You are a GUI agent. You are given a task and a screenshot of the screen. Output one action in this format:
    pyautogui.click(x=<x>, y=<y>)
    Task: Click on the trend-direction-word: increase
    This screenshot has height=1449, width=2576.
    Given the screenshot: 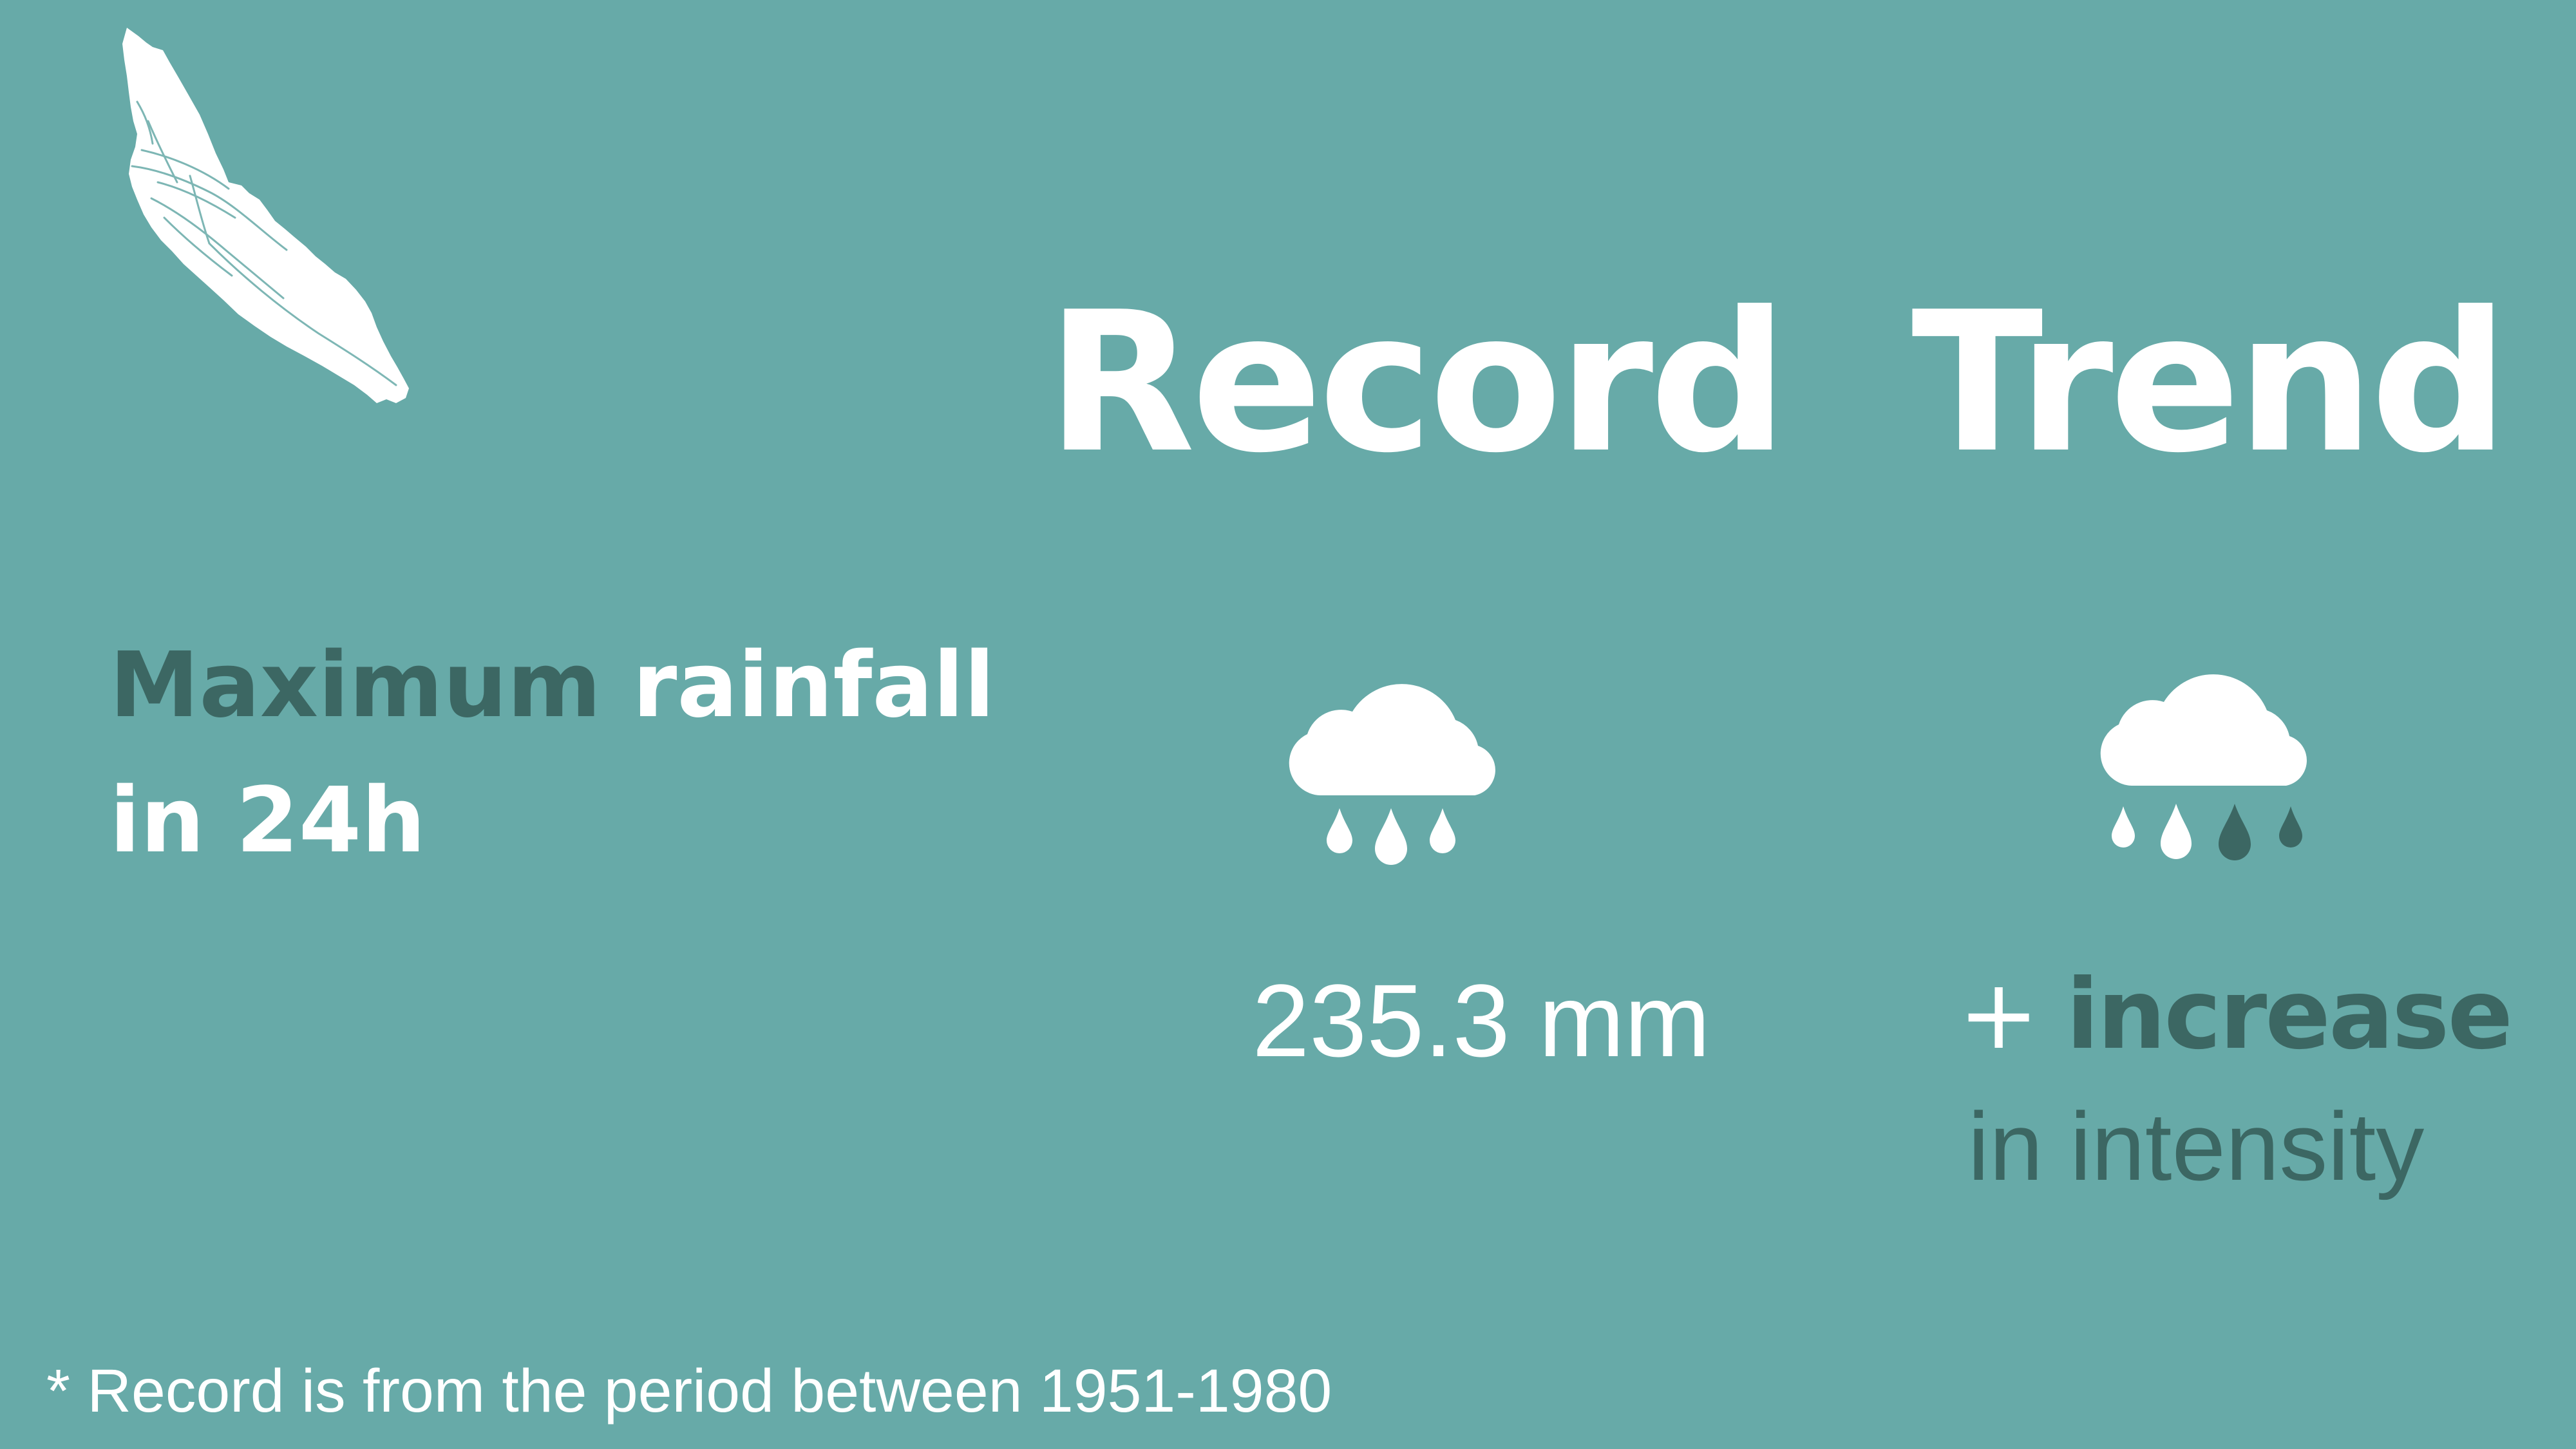 What is the action you would take?
    pyautogui.click(x=2289, y=1015)
    